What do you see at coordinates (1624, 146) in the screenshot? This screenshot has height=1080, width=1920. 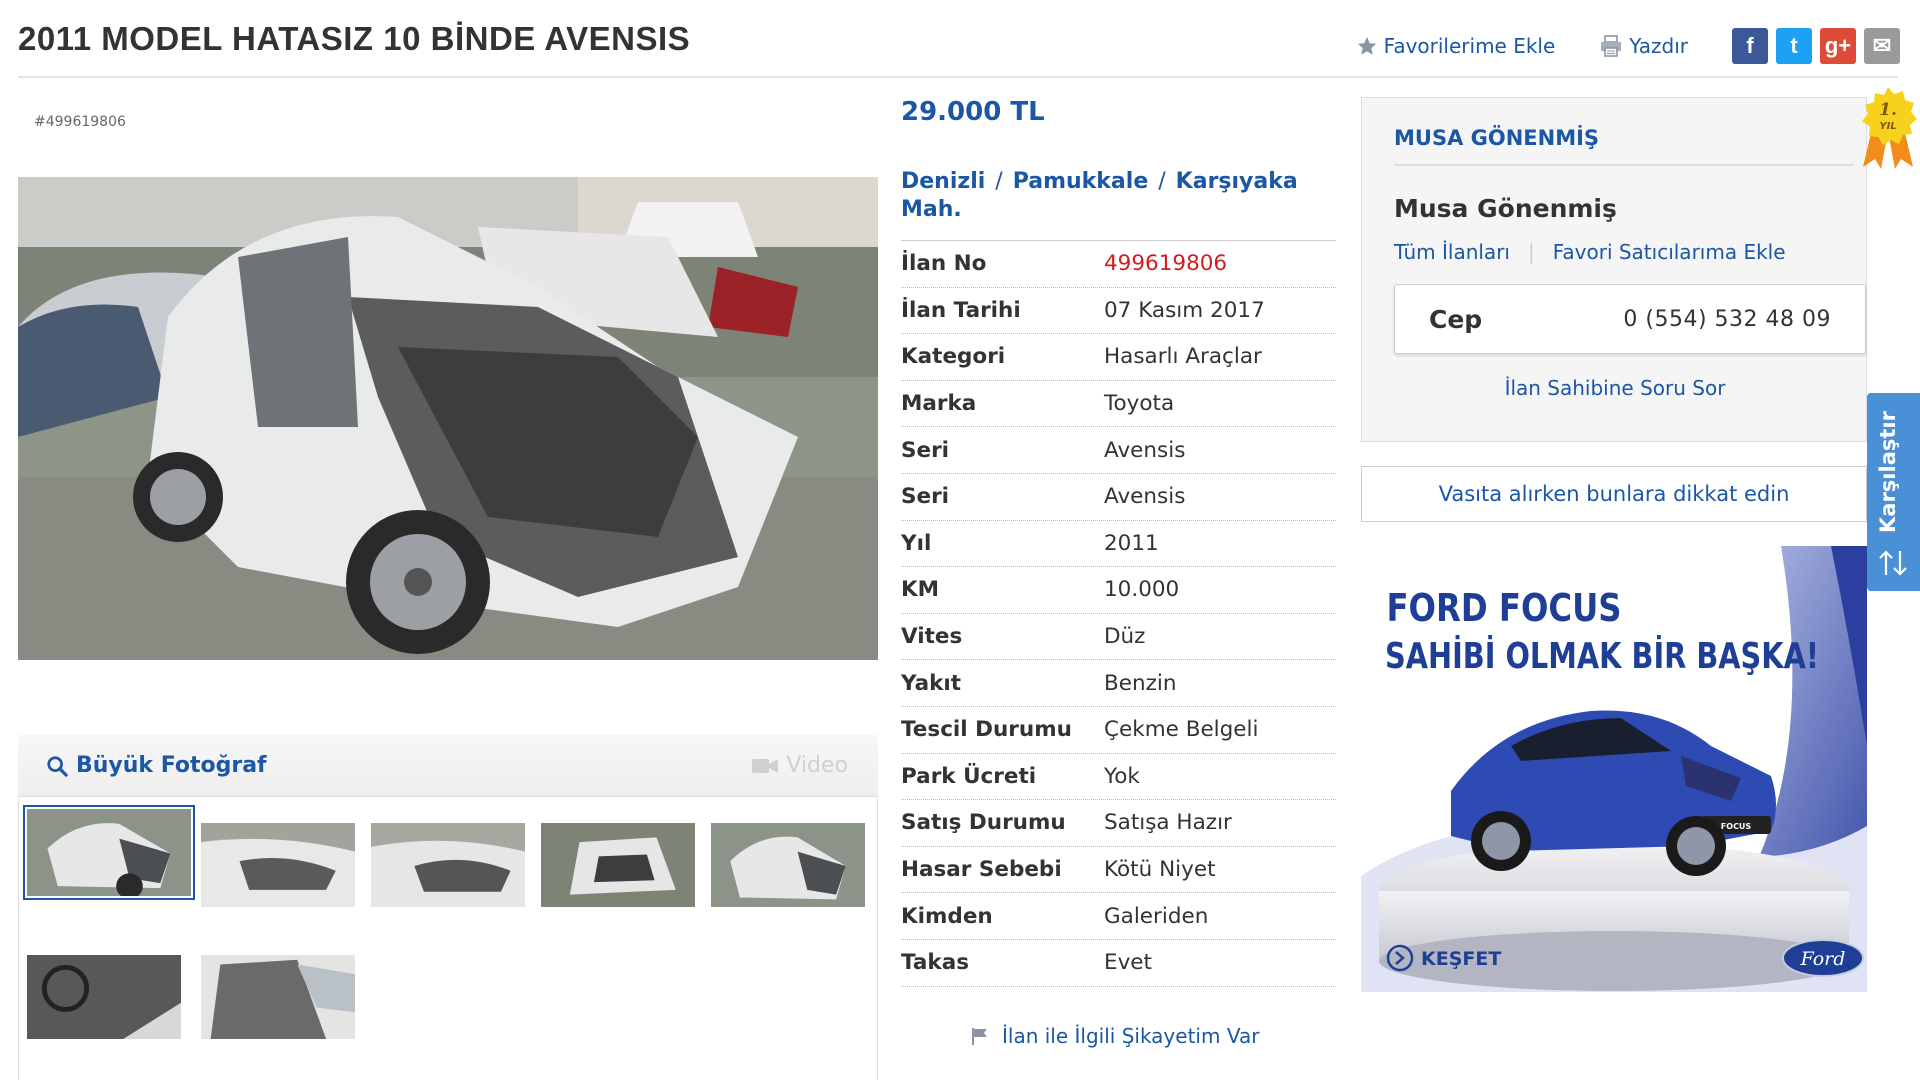 I see `seller-header: MUSA GÖNENMİŞ` at bounding box center [1624, 146].